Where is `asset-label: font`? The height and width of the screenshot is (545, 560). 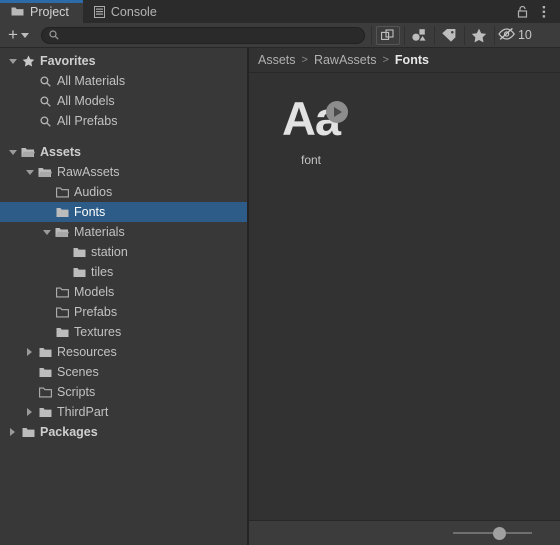 asset-label: font is located at coordinates (310, 160).